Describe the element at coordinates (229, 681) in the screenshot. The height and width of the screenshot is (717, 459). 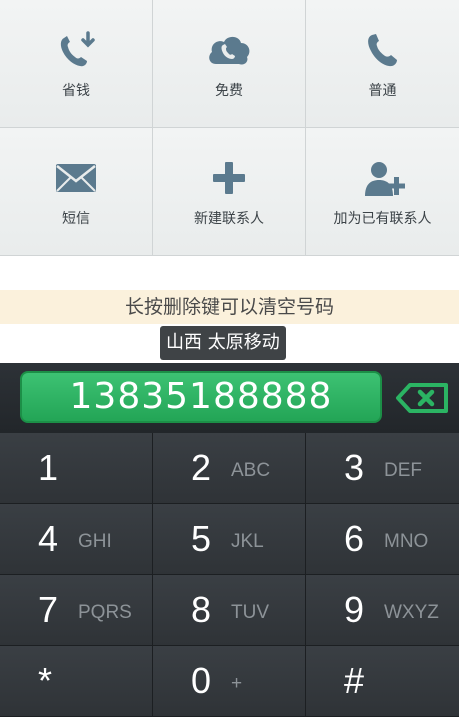
I see `key-0: 0 +` at that location.